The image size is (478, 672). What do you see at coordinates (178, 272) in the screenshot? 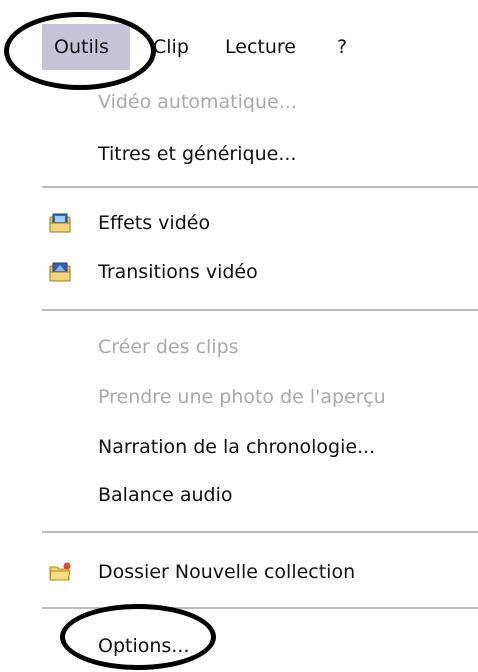
I see `menu-item-transitions-video: Transitions vidéo` at bounding box center [178, 272].